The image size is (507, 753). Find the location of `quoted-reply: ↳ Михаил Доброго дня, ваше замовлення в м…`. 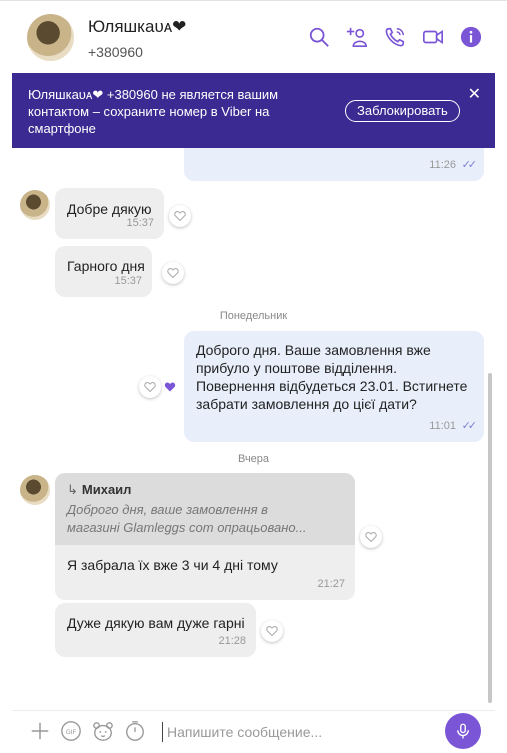

quoted-reply: ↳ Михаил Доброго дня, ваше замовлення в м… is located at coordinates (205, 509).